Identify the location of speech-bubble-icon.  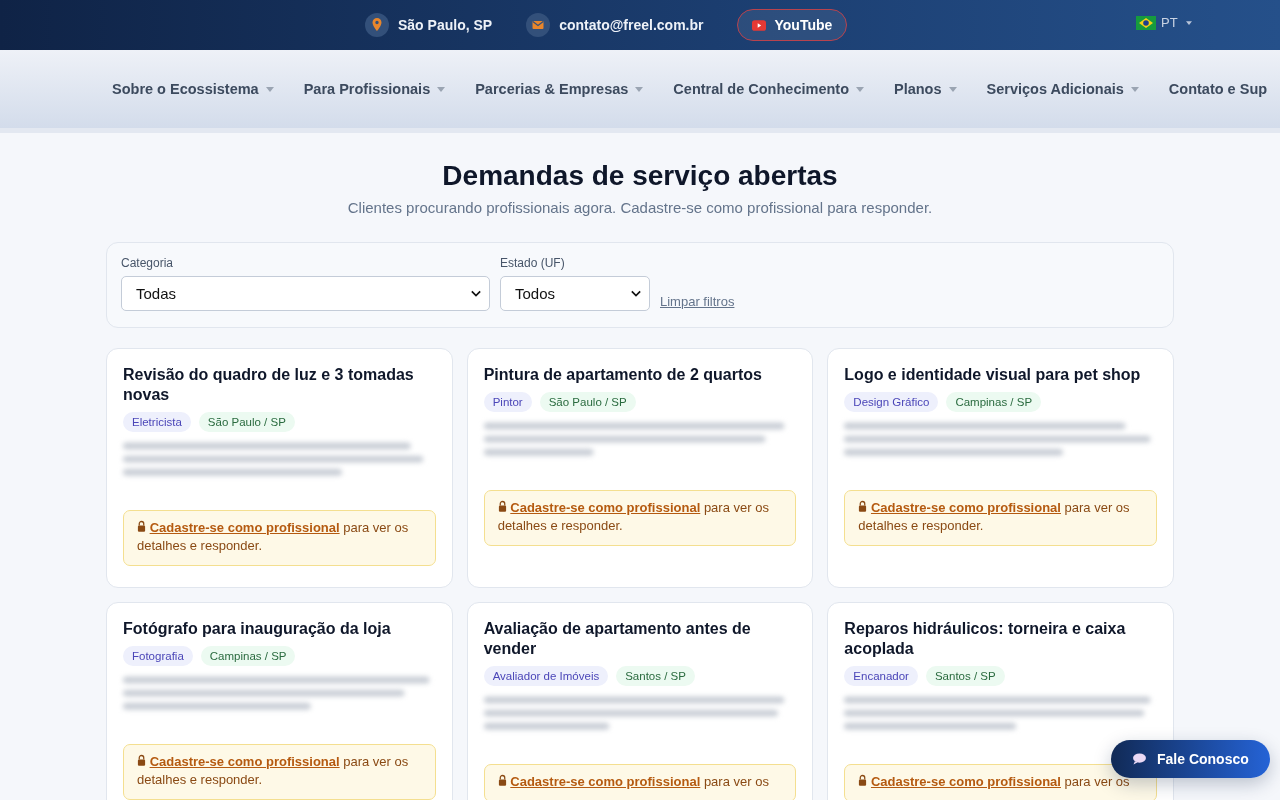
(1139, 759).